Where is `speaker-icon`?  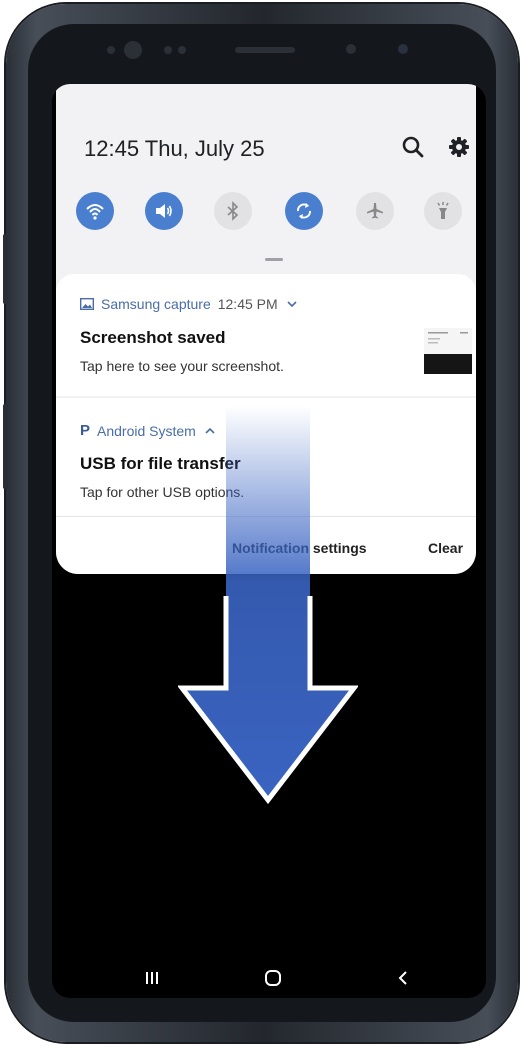
speaker-icon is located at coordinates (164, 211).